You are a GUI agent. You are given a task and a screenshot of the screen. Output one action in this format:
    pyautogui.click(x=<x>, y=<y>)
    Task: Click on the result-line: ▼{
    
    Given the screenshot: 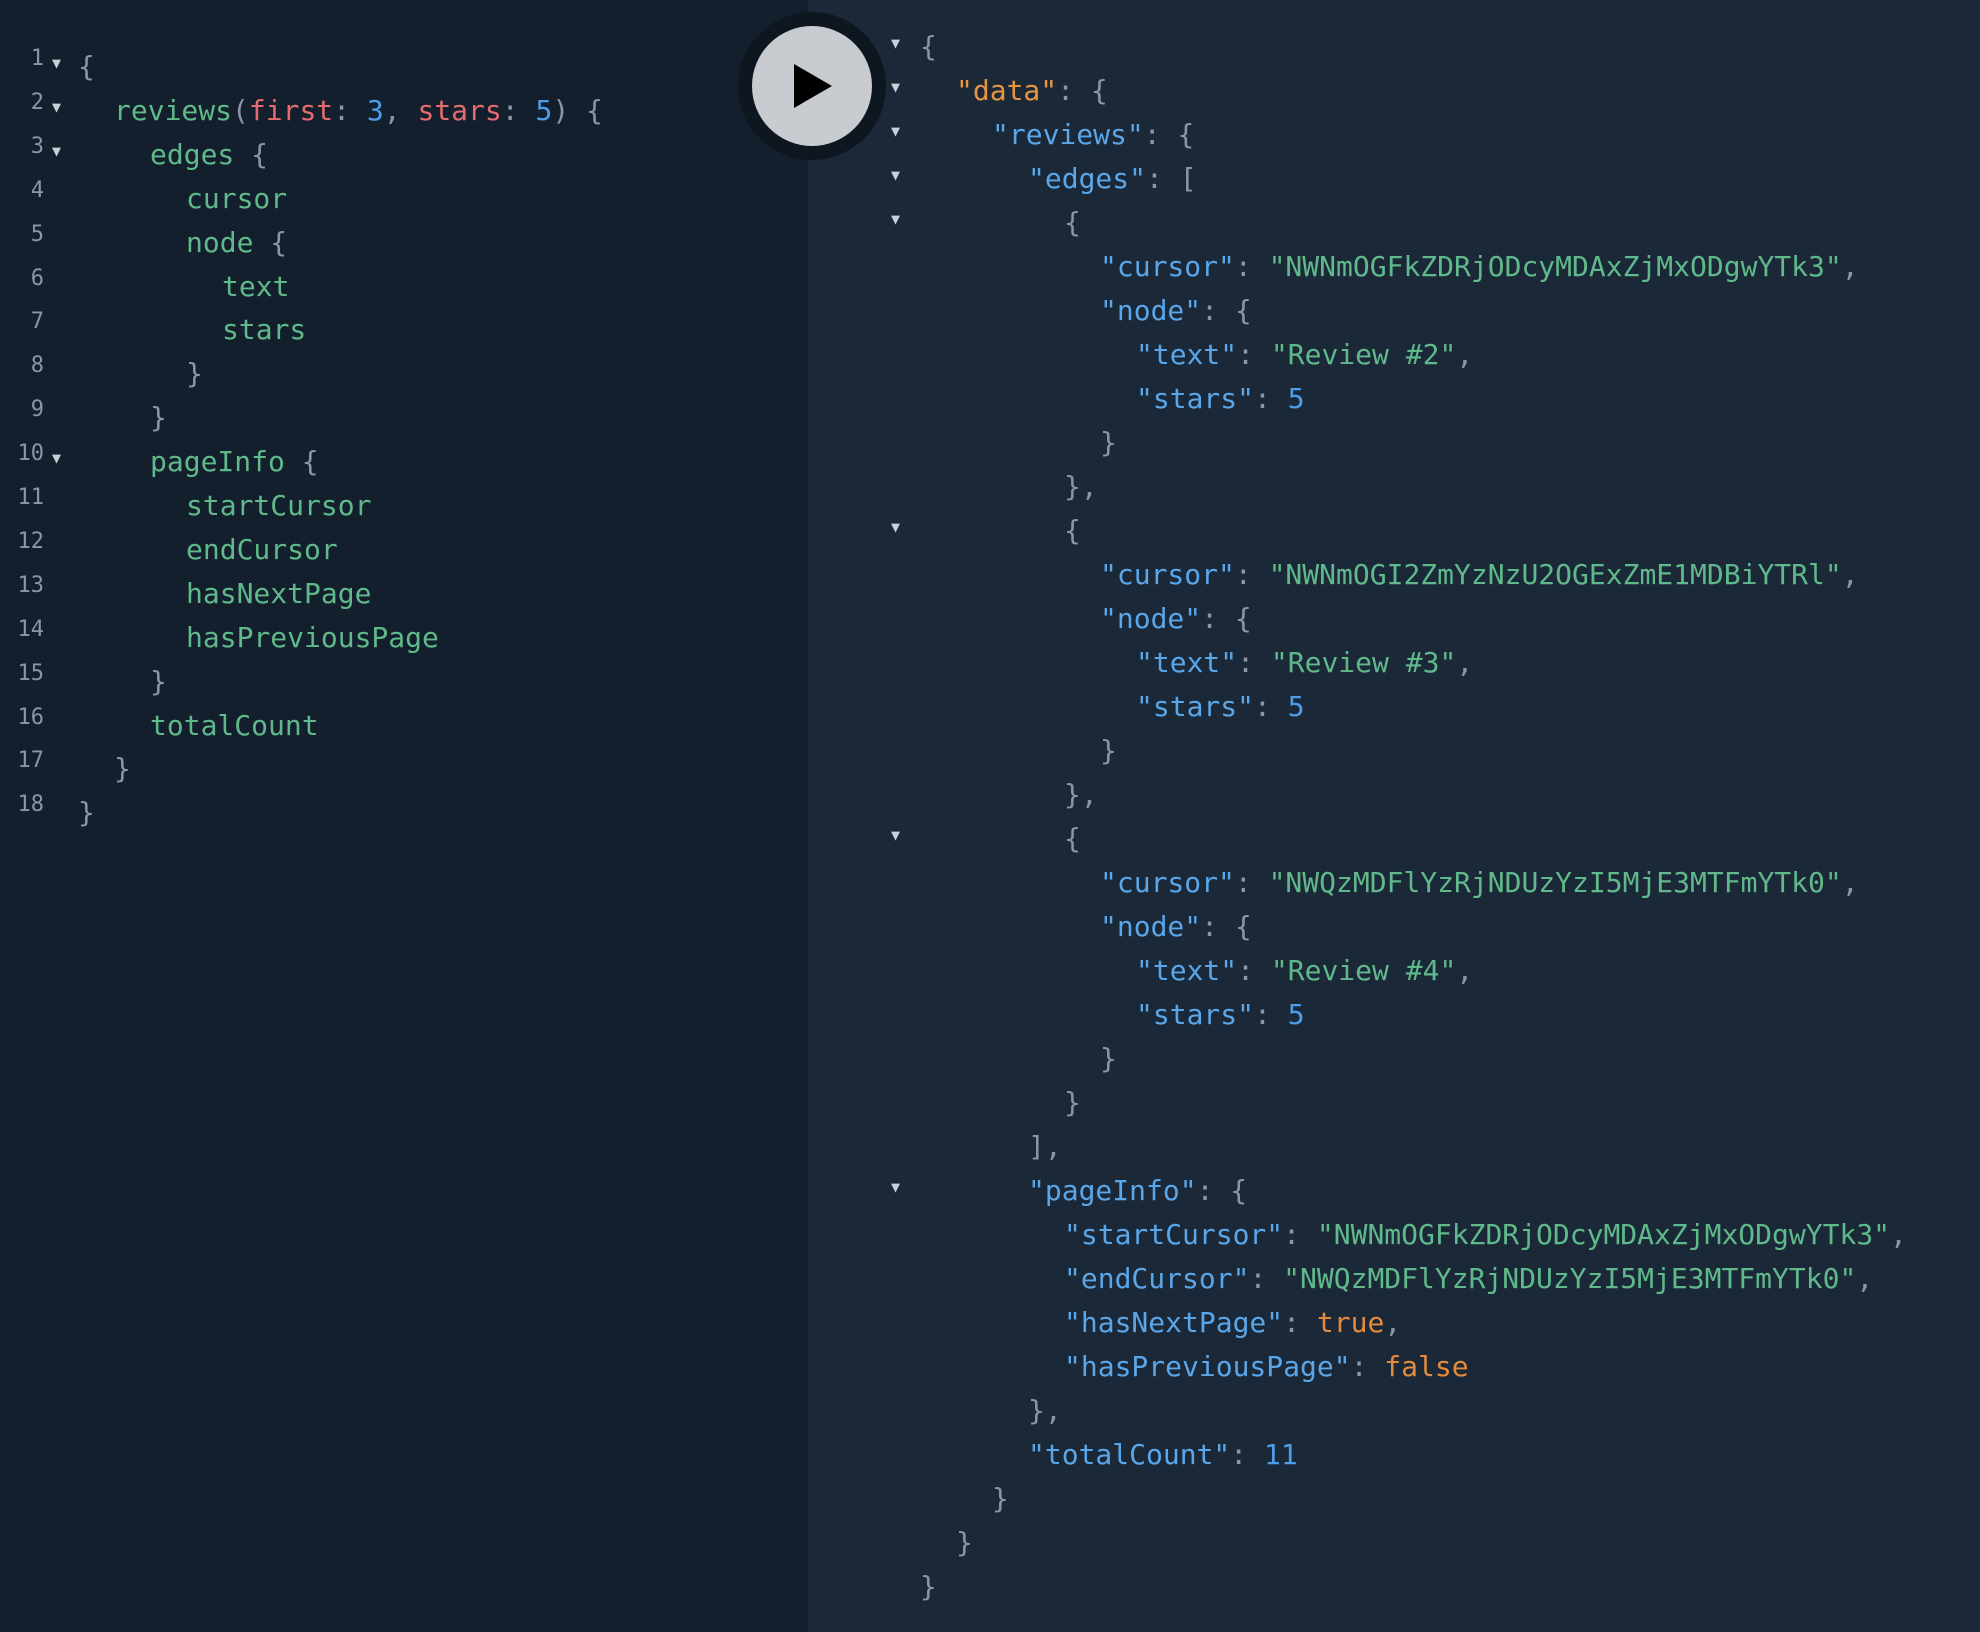 What is the action you would take?
    pyautogui.click(x=1394, y=225)
    